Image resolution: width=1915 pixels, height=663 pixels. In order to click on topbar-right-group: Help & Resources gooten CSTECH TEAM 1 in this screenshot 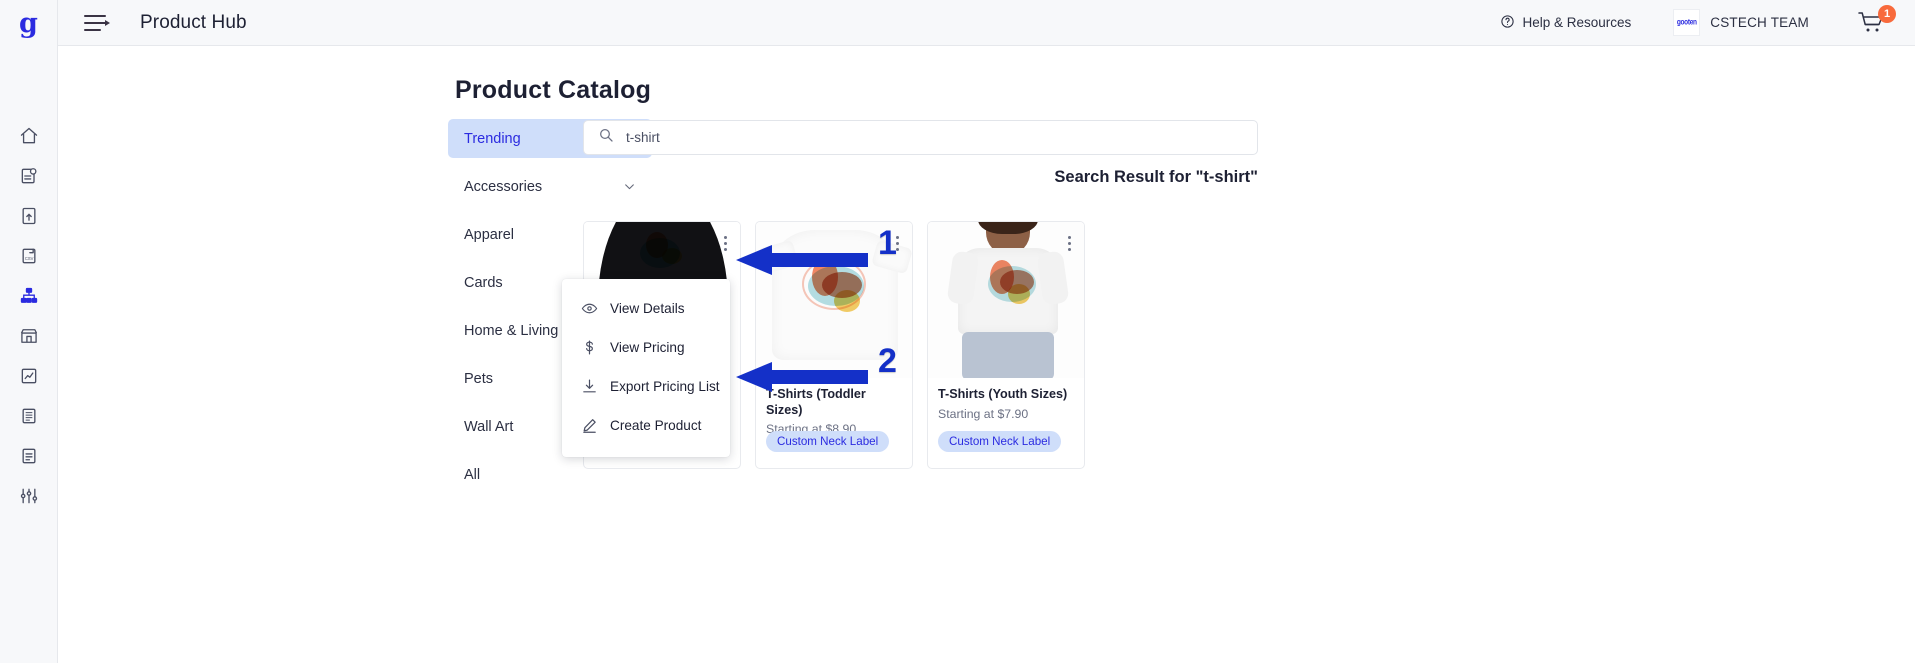, I will do `click(1707, 21)`.